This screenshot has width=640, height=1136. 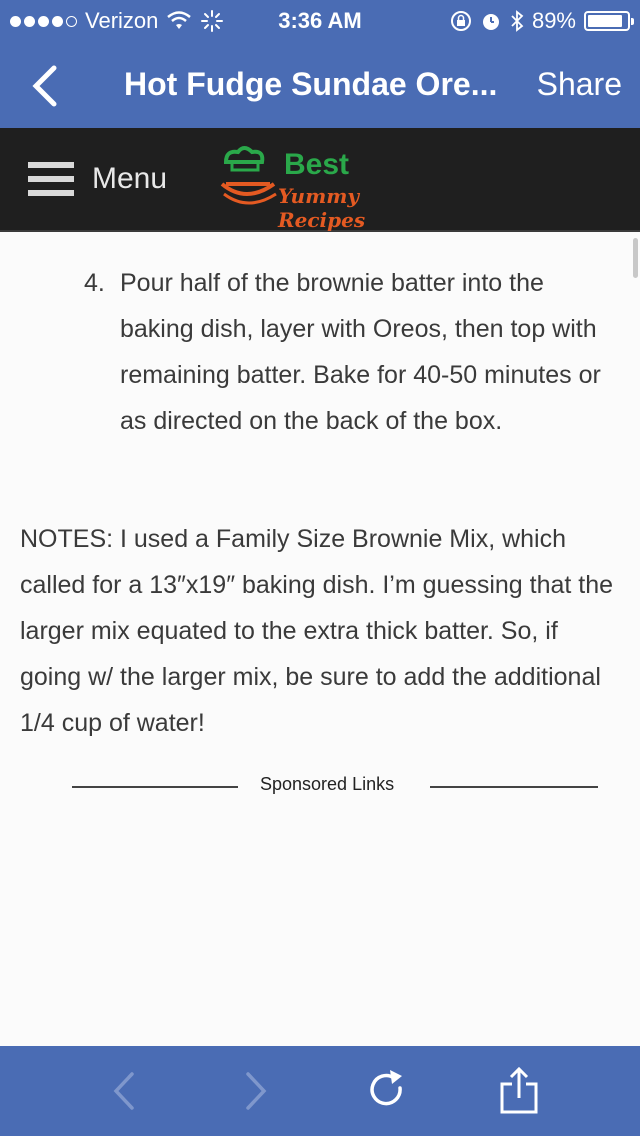 What do you see at coordinates (635, 258) in the screenshot?
I see `scrollbar` at bounding box center [635, 258].